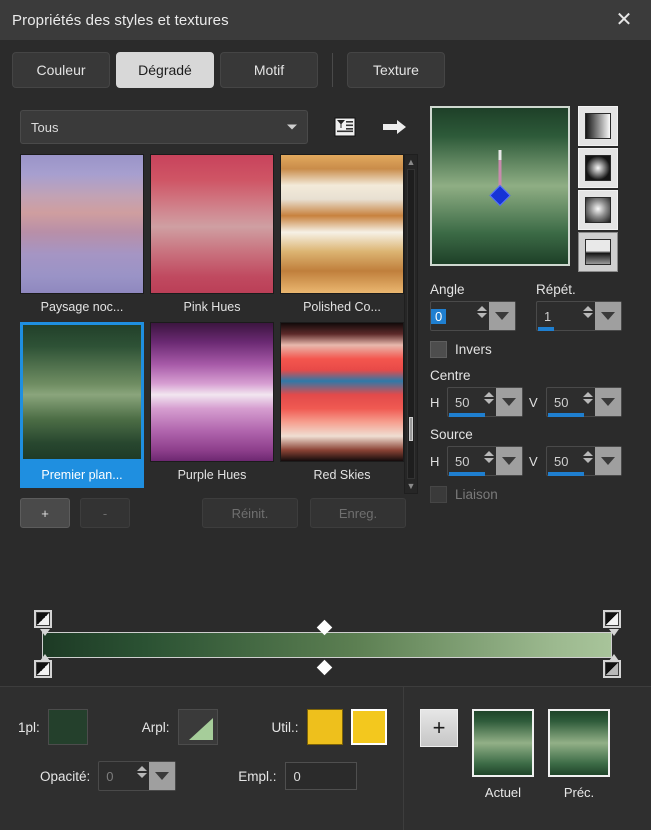 Image resolution: width=651 pixels, height=830 pixels. What do you see at coordinates (489, 398) in the screenshot?
I see `centre-h-stepper-icon` at bounding box center [489, 398].